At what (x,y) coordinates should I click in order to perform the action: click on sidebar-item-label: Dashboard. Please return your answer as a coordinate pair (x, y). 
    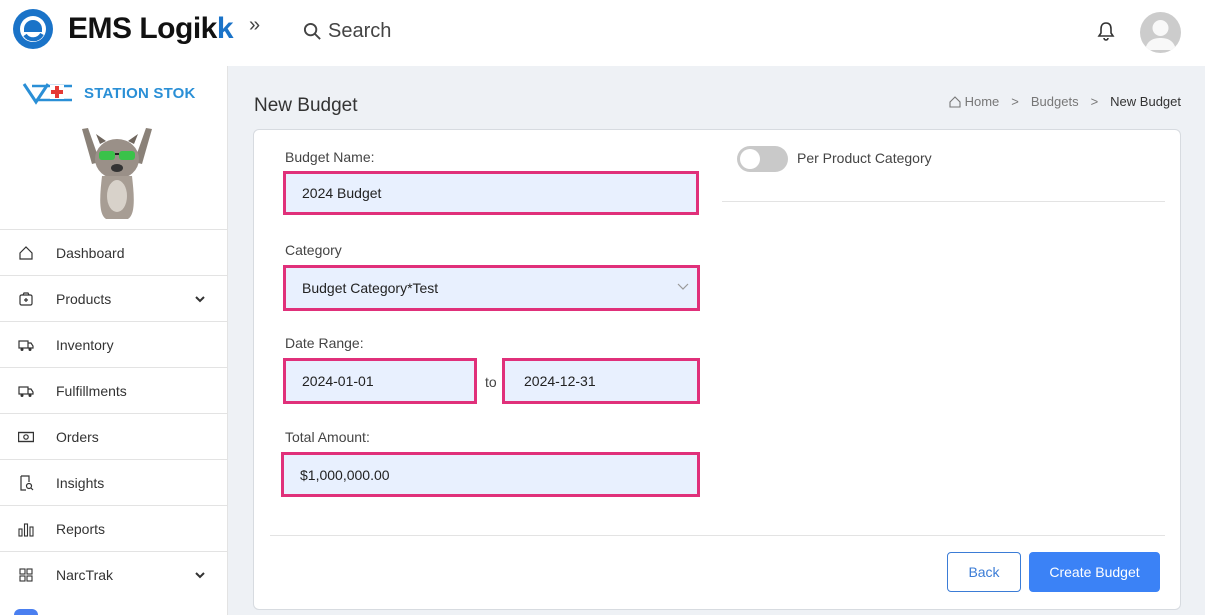
    Looking at the image, I should click on (90, 252).